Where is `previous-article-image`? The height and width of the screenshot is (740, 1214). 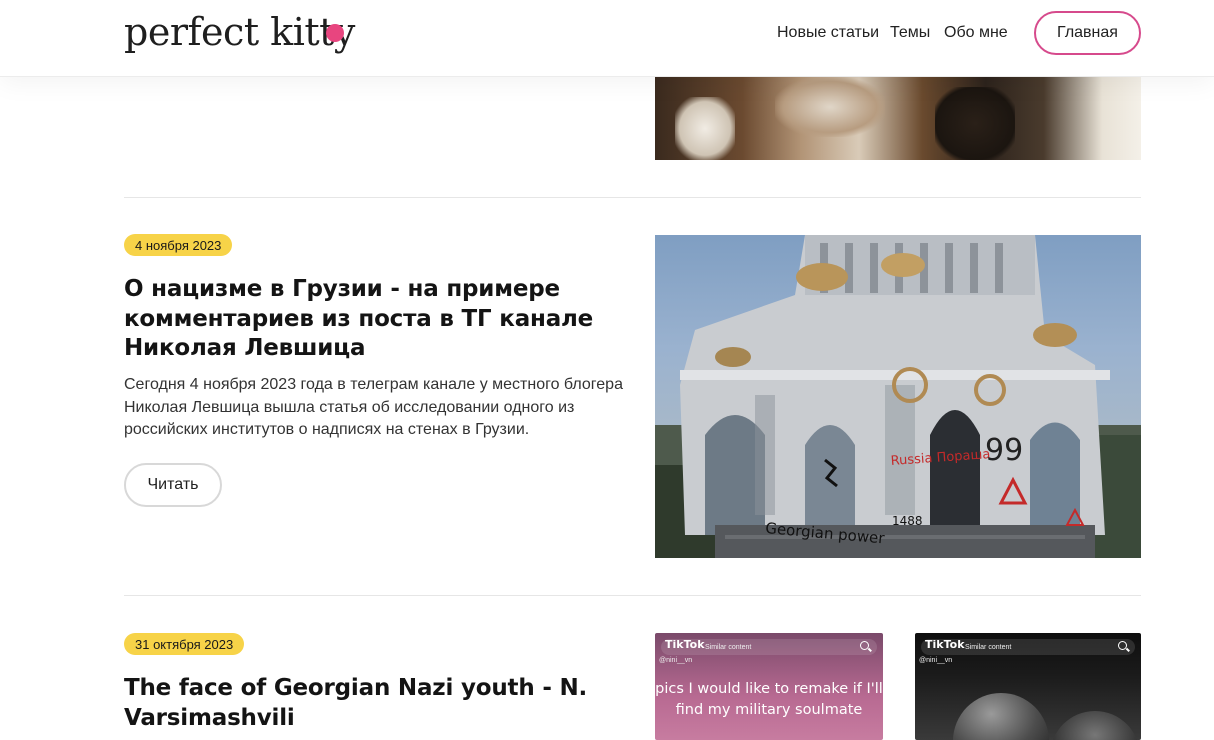 previous-article-image is located at coordinates (898, 118).